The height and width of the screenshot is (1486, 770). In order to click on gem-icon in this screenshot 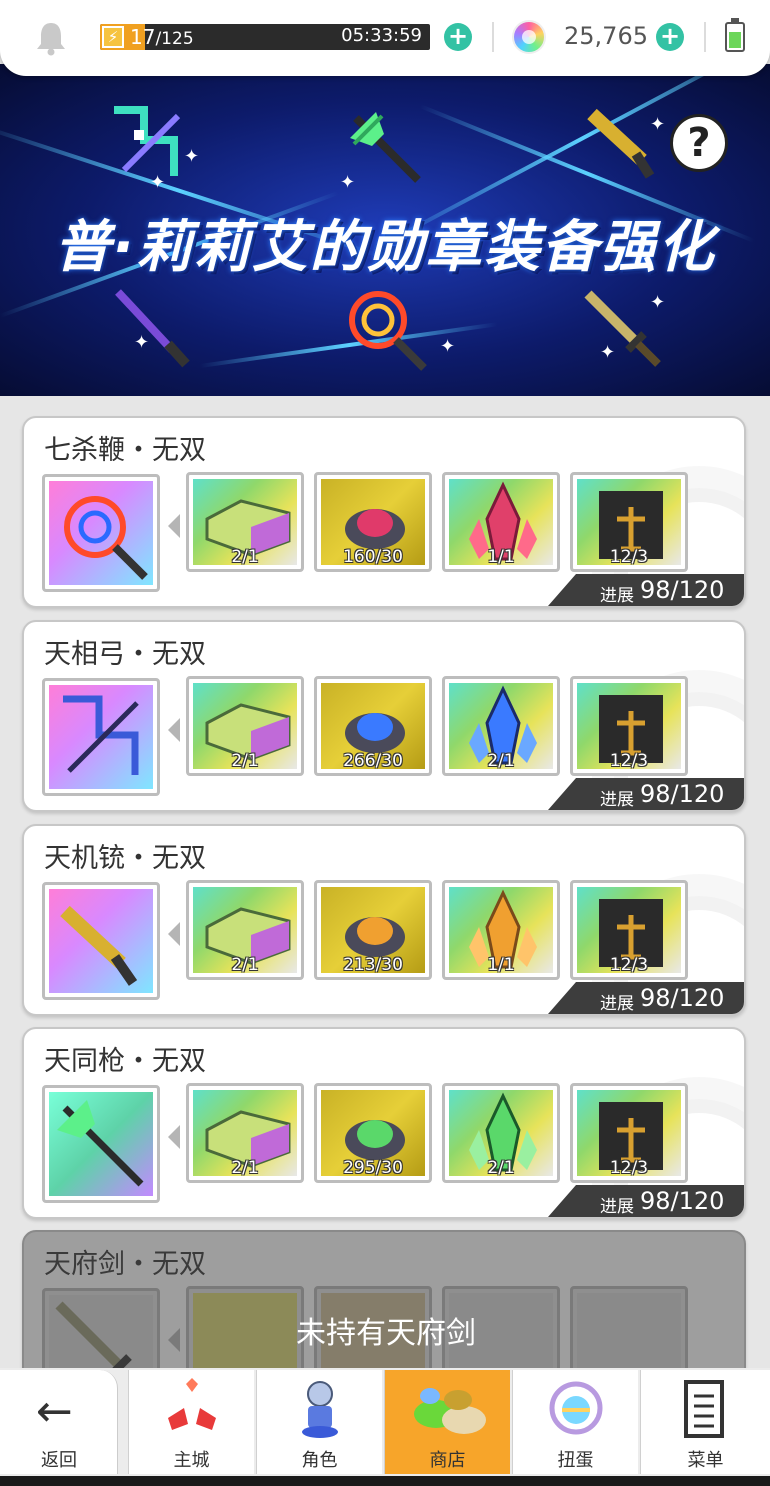, I will do `click(529, 37)`.